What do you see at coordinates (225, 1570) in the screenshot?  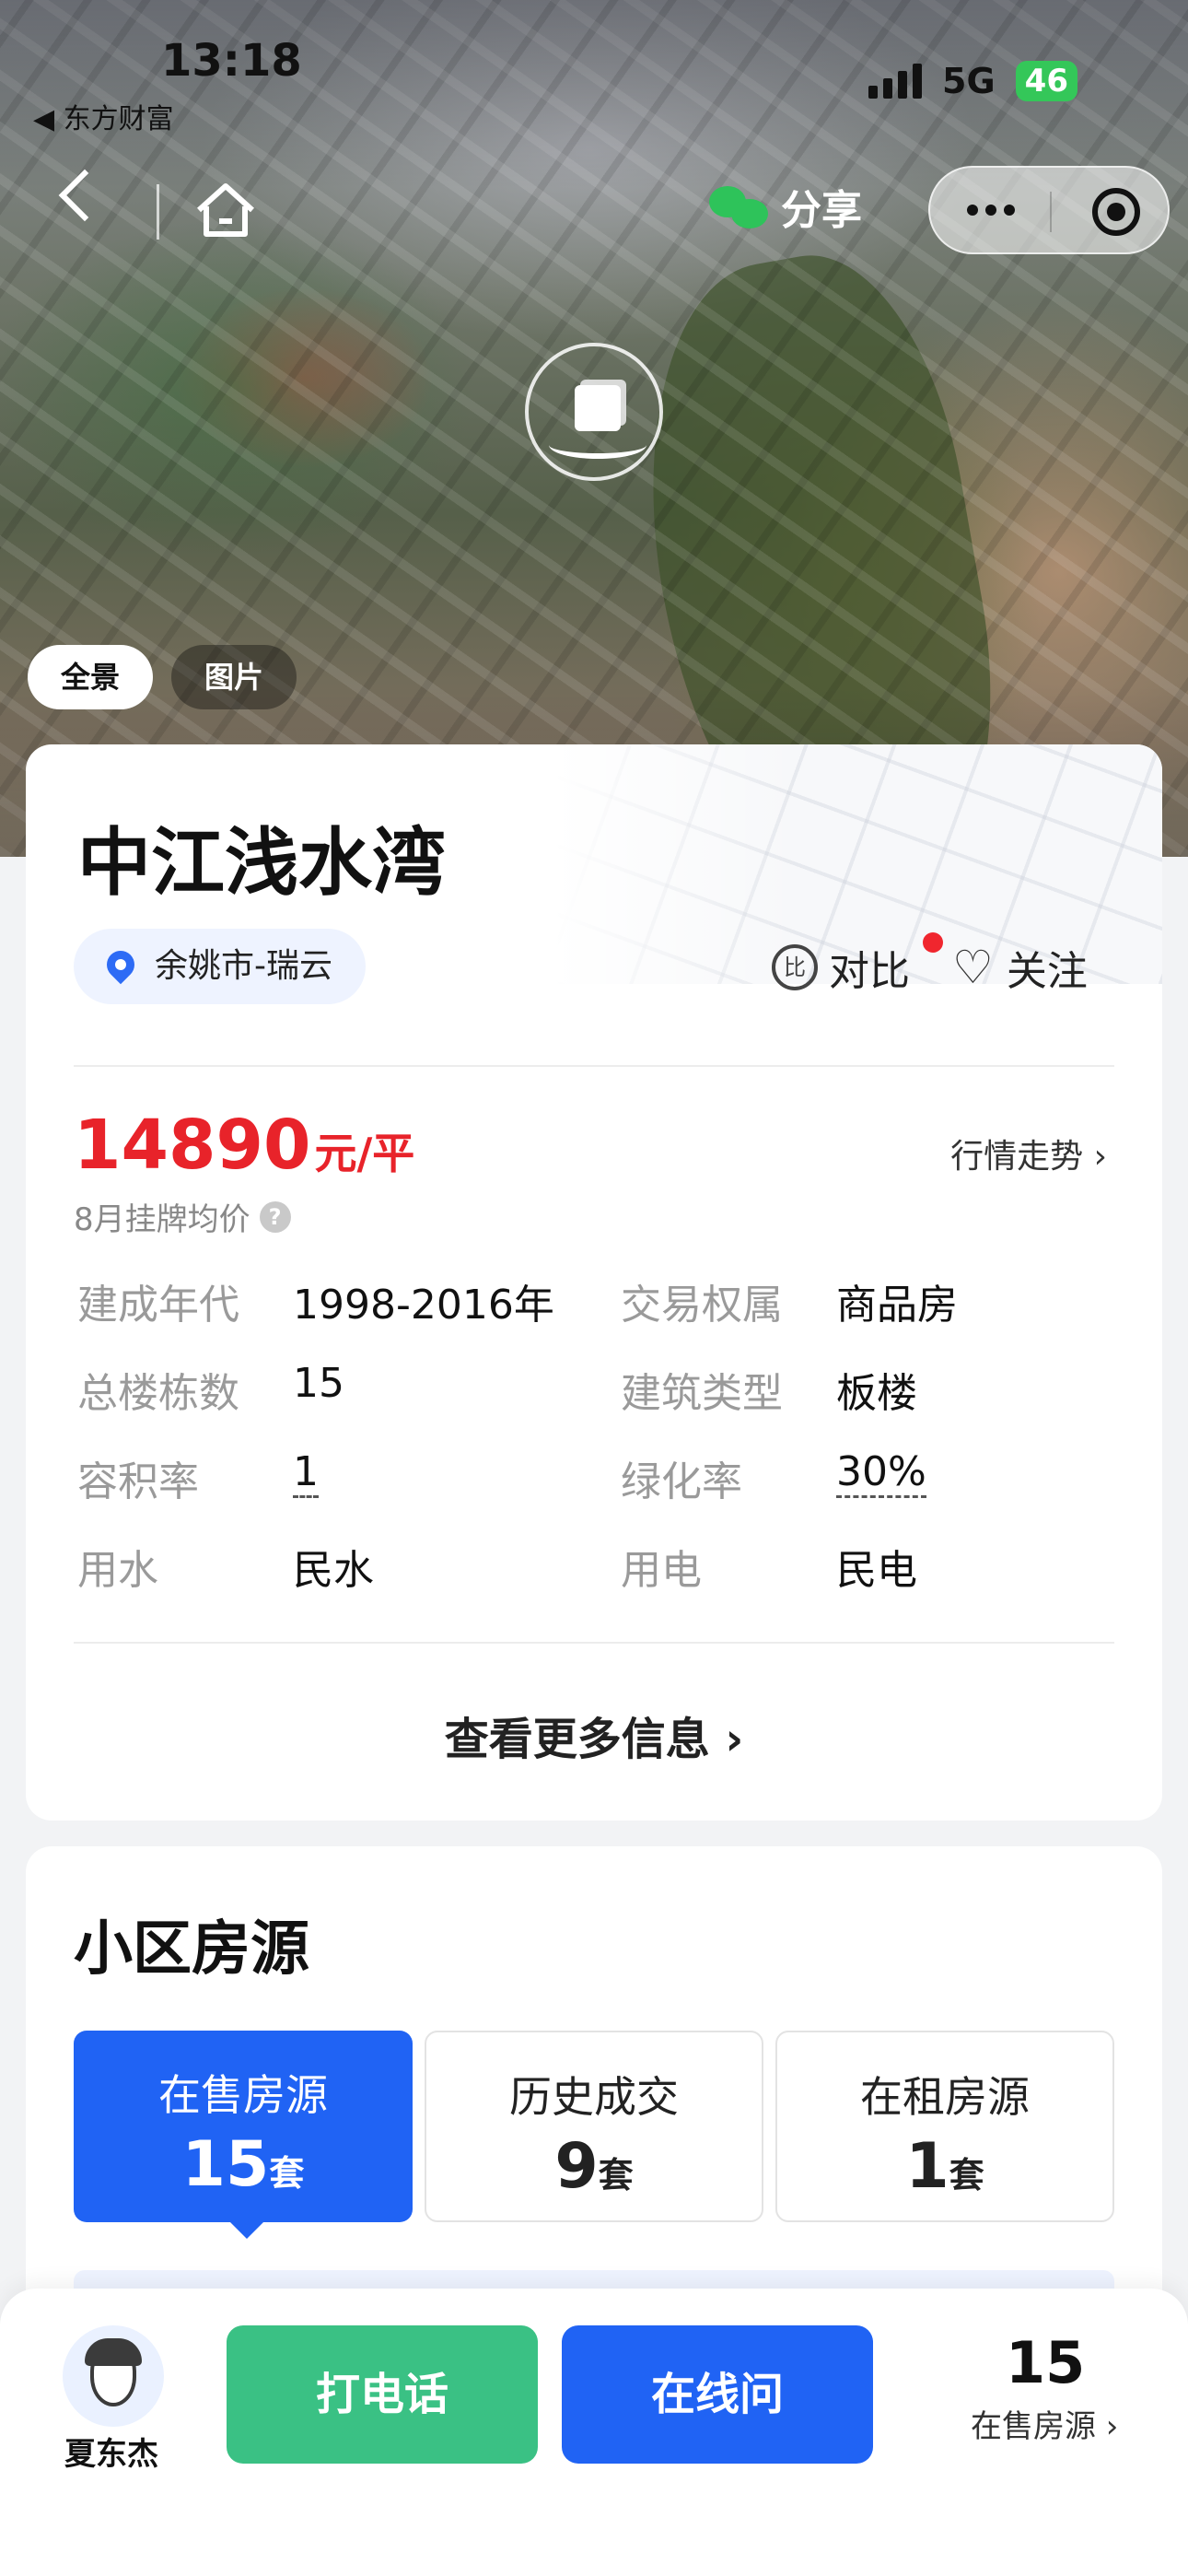 I see `attr-water: 用水 民水` at bounding box center [225, 1570].